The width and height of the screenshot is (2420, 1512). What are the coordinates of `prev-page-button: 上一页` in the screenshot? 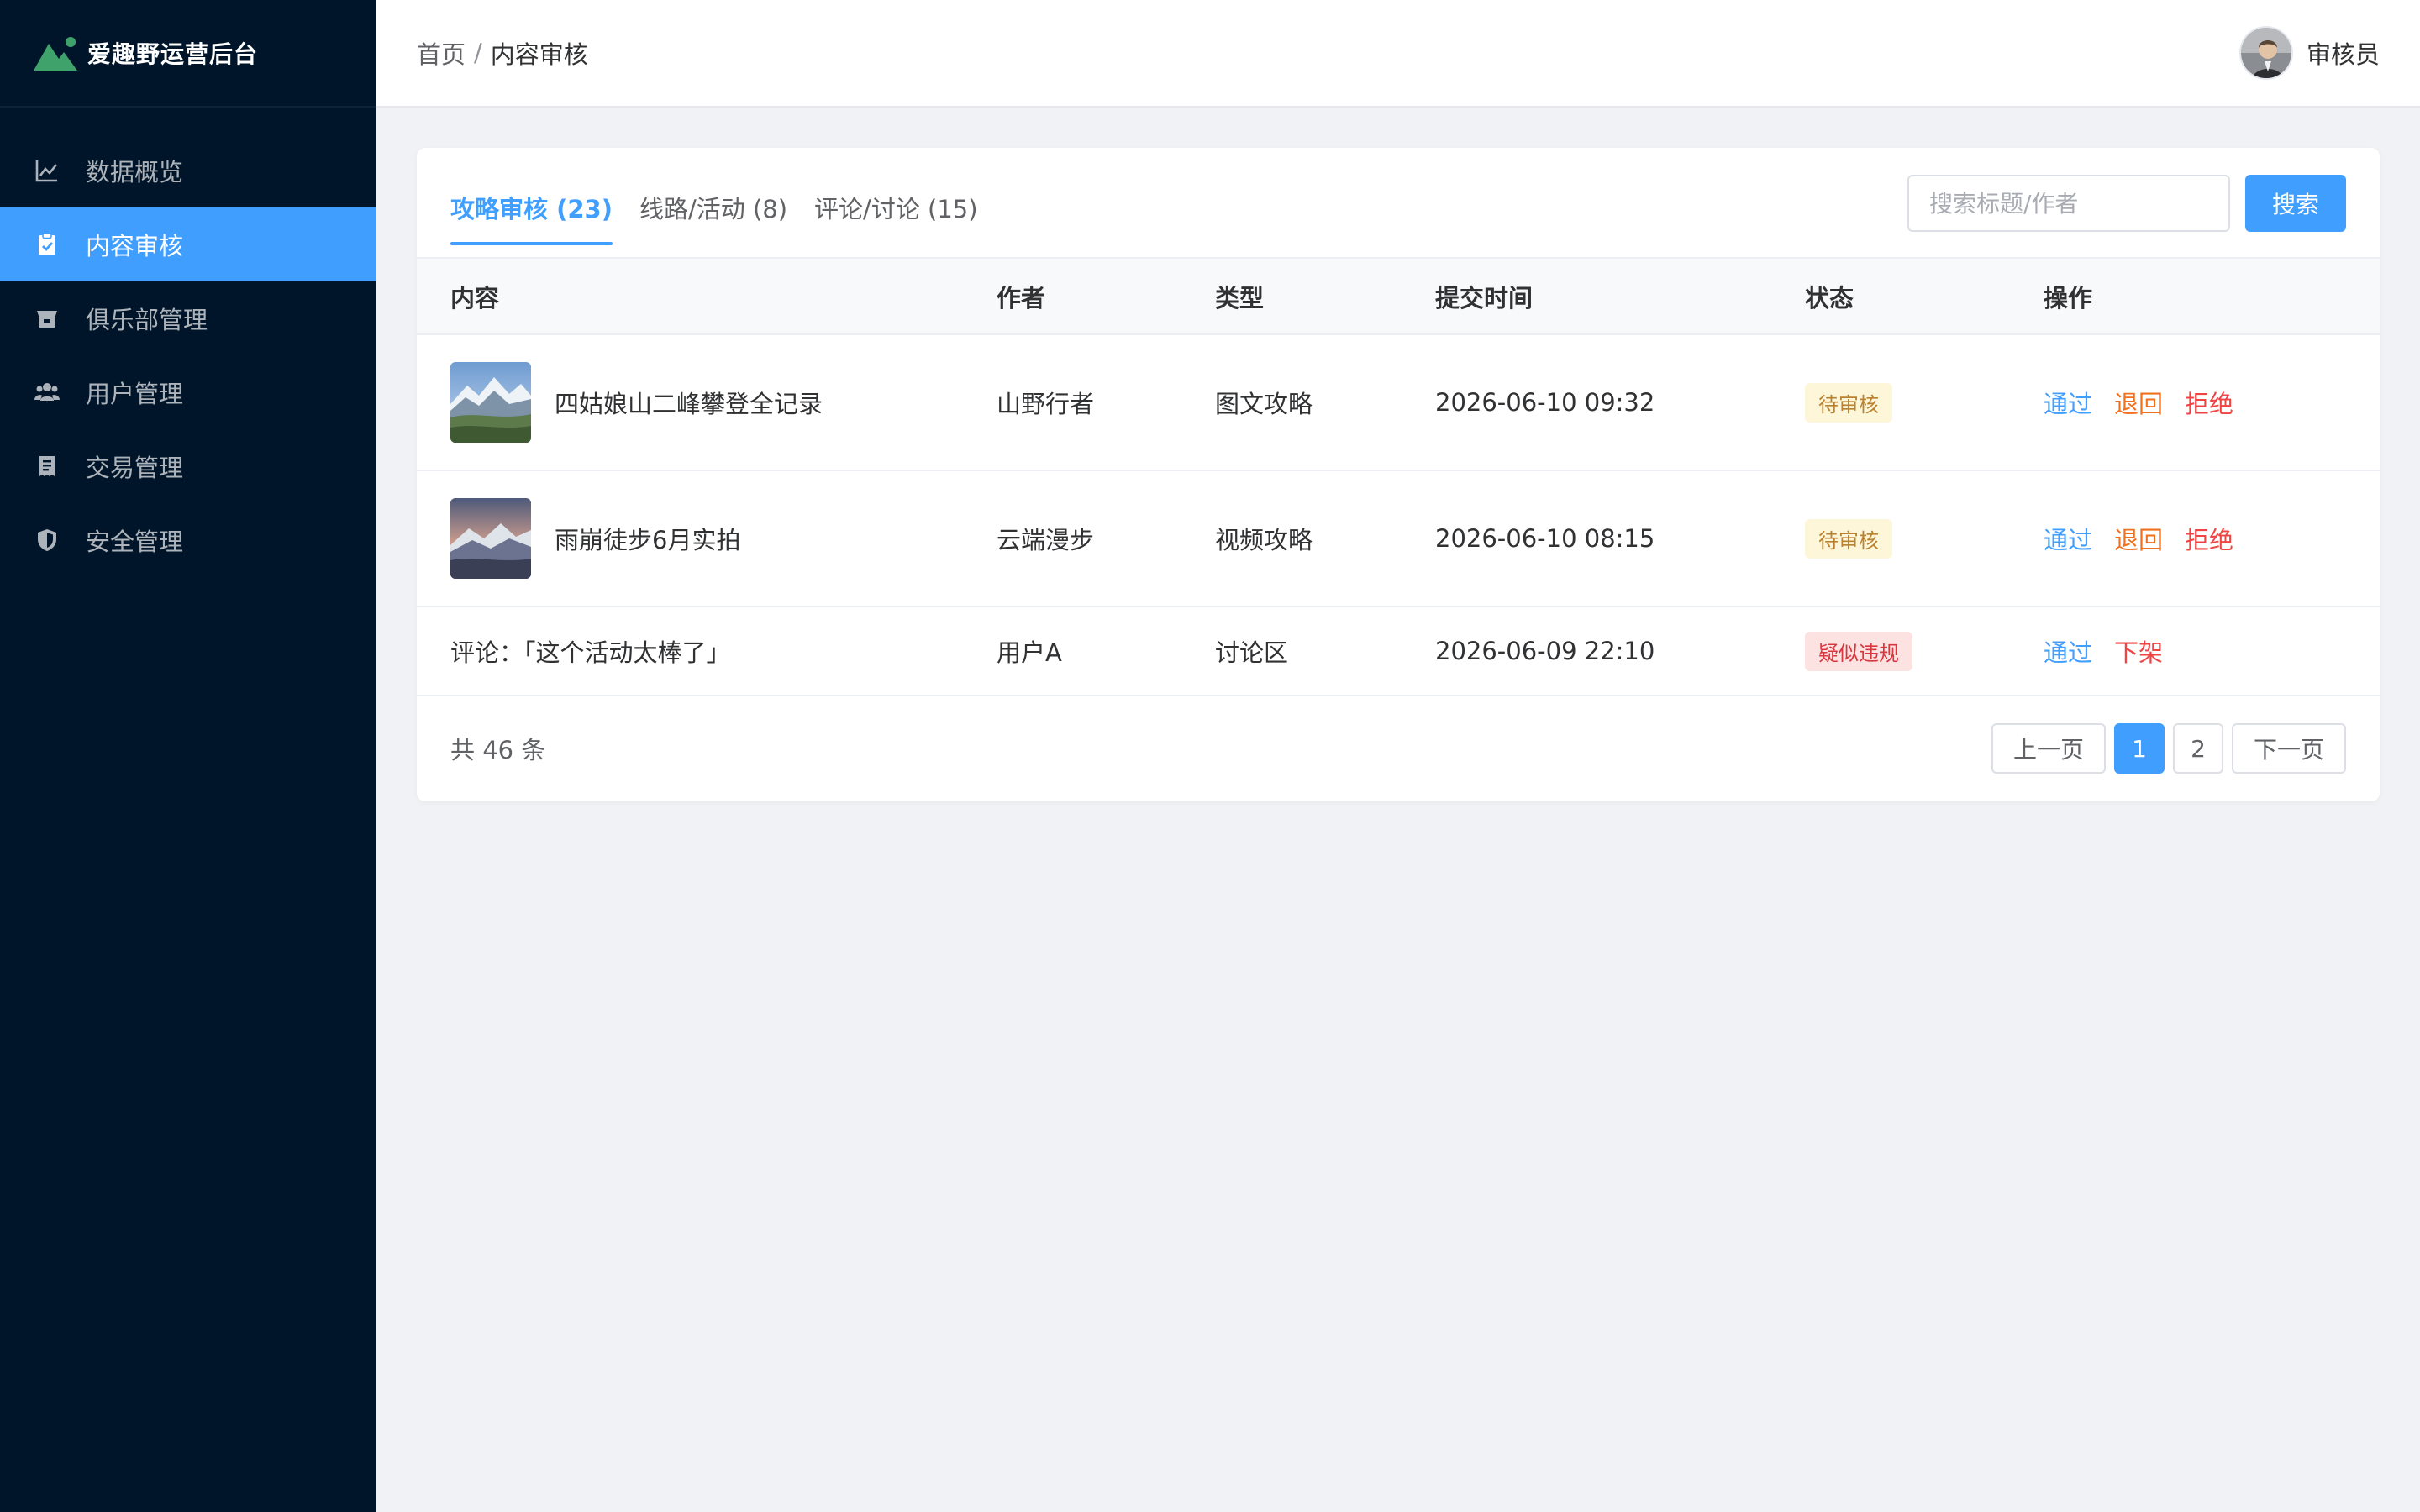 It's located at (2048, 748).